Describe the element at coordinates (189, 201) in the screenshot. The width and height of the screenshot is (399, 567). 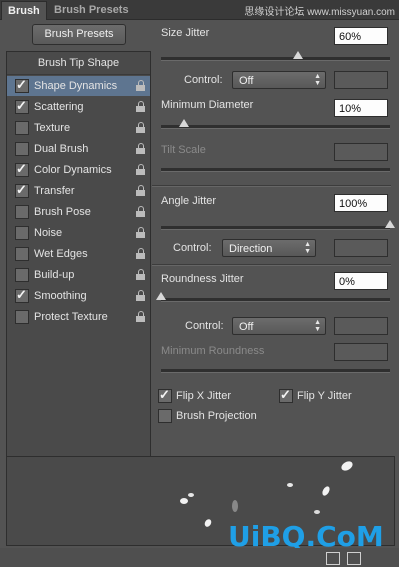
I see `angle-jitter-label: Angle Jitter` at that location.